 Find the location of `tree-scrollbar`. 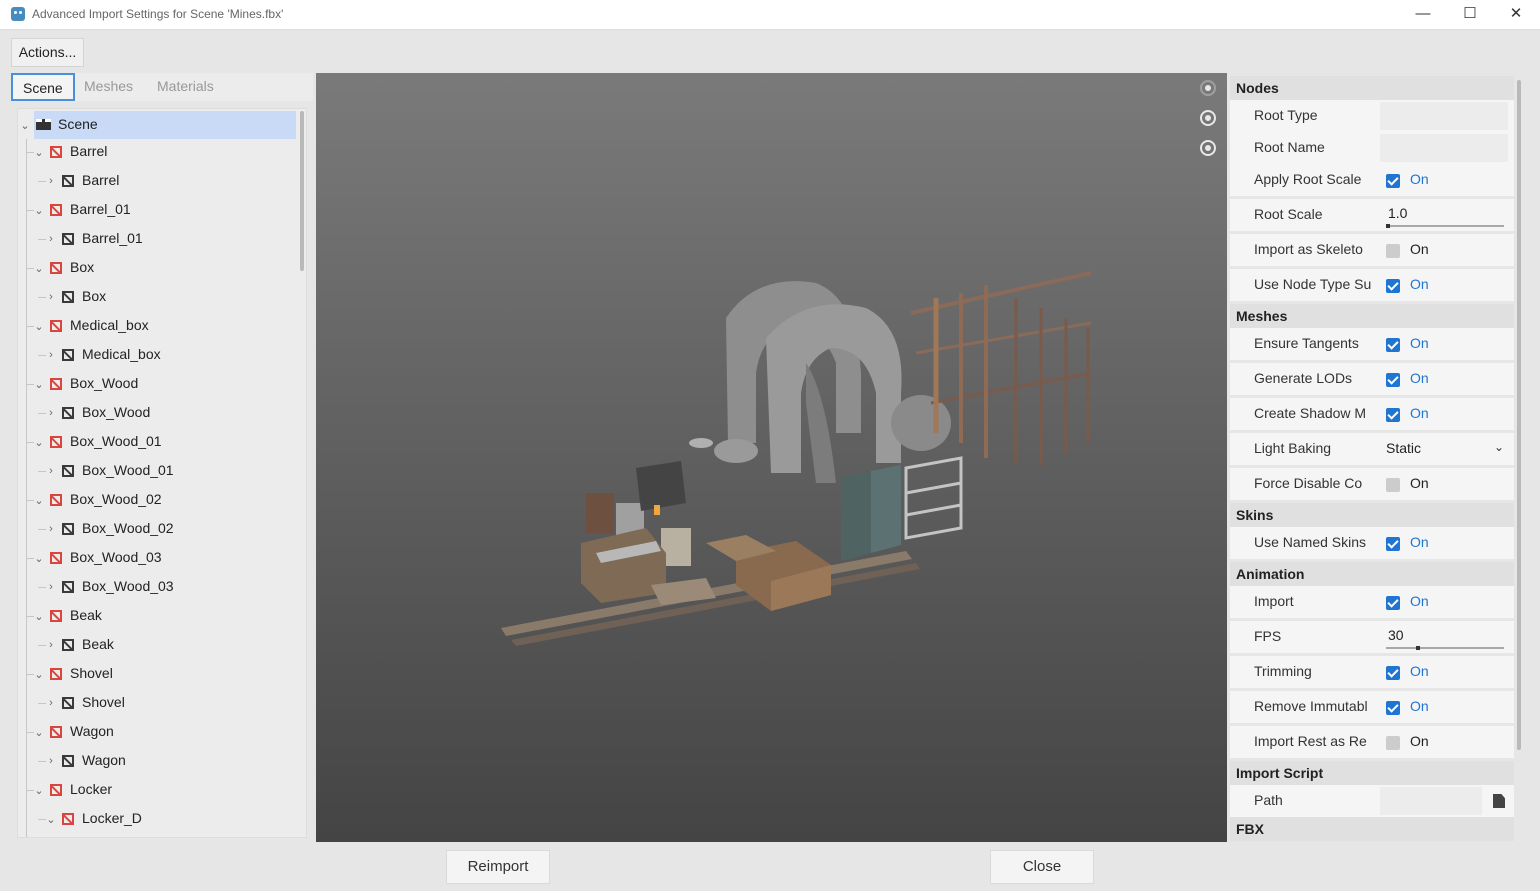

tree-scrollbar is located at coordinates (302, 191).